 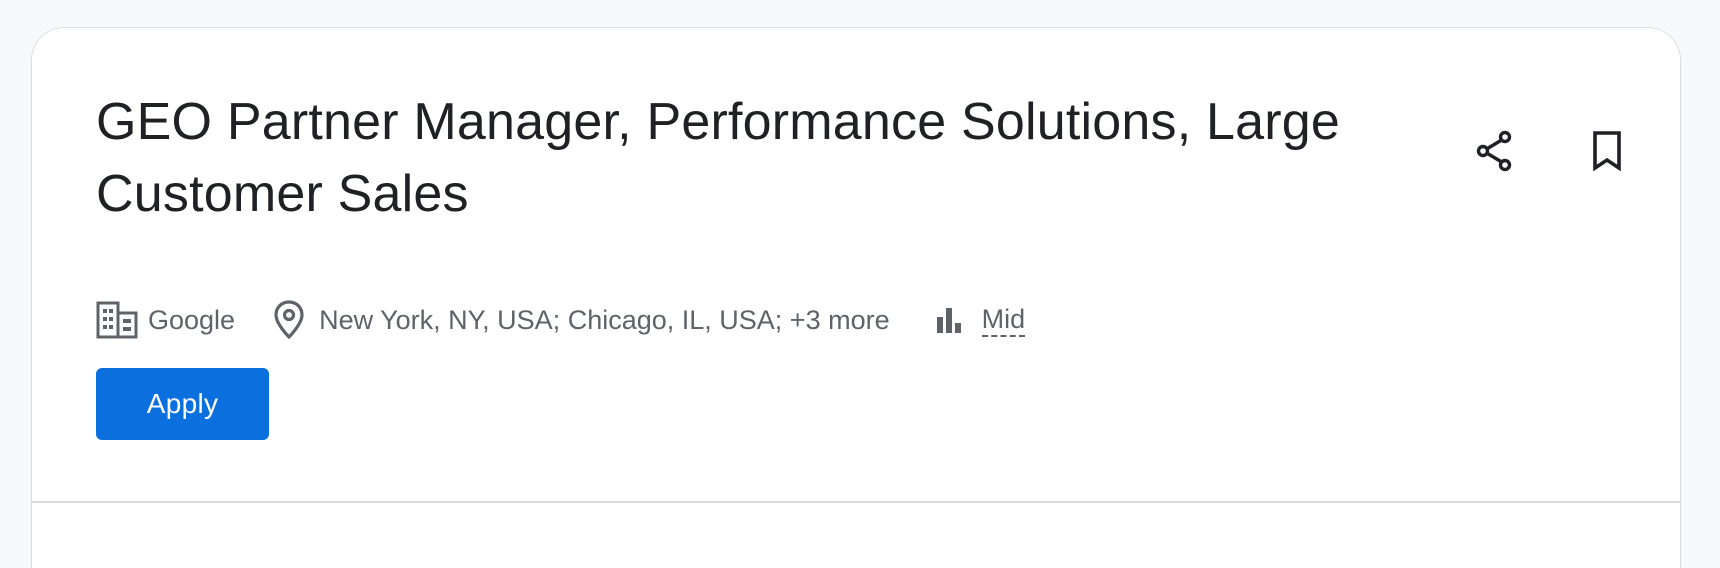 I want to click on level-text: Mid, so click(x=1003, y=320).